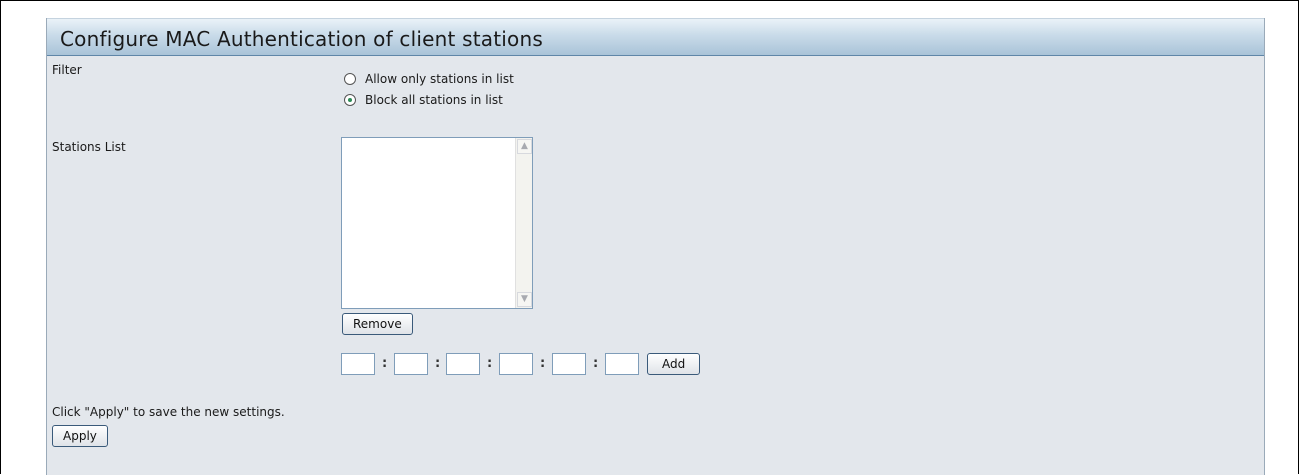  Describe the element at coordinates (80, 436) in the screenshot. I see `apply-button: Apply` at that location.